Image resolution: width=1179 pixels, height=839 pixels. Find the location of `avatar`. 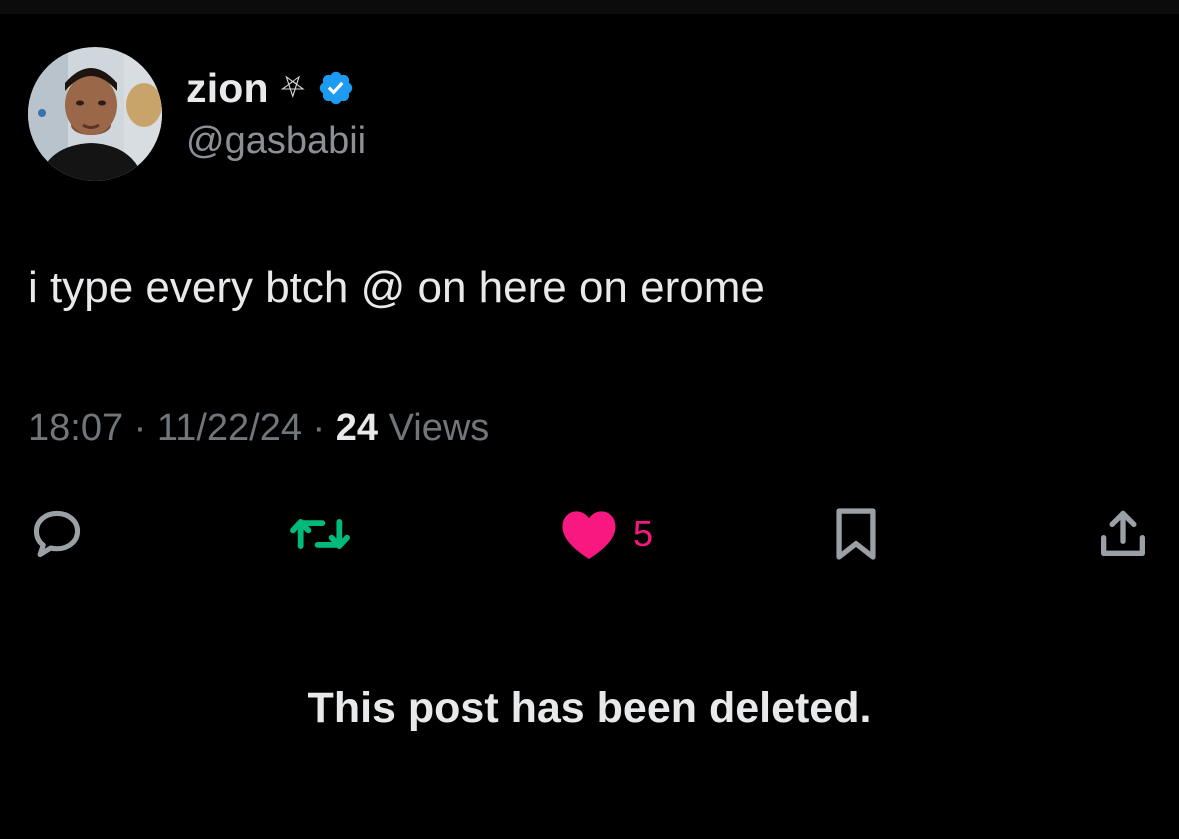

avatar is located at coordinates (95, 114).